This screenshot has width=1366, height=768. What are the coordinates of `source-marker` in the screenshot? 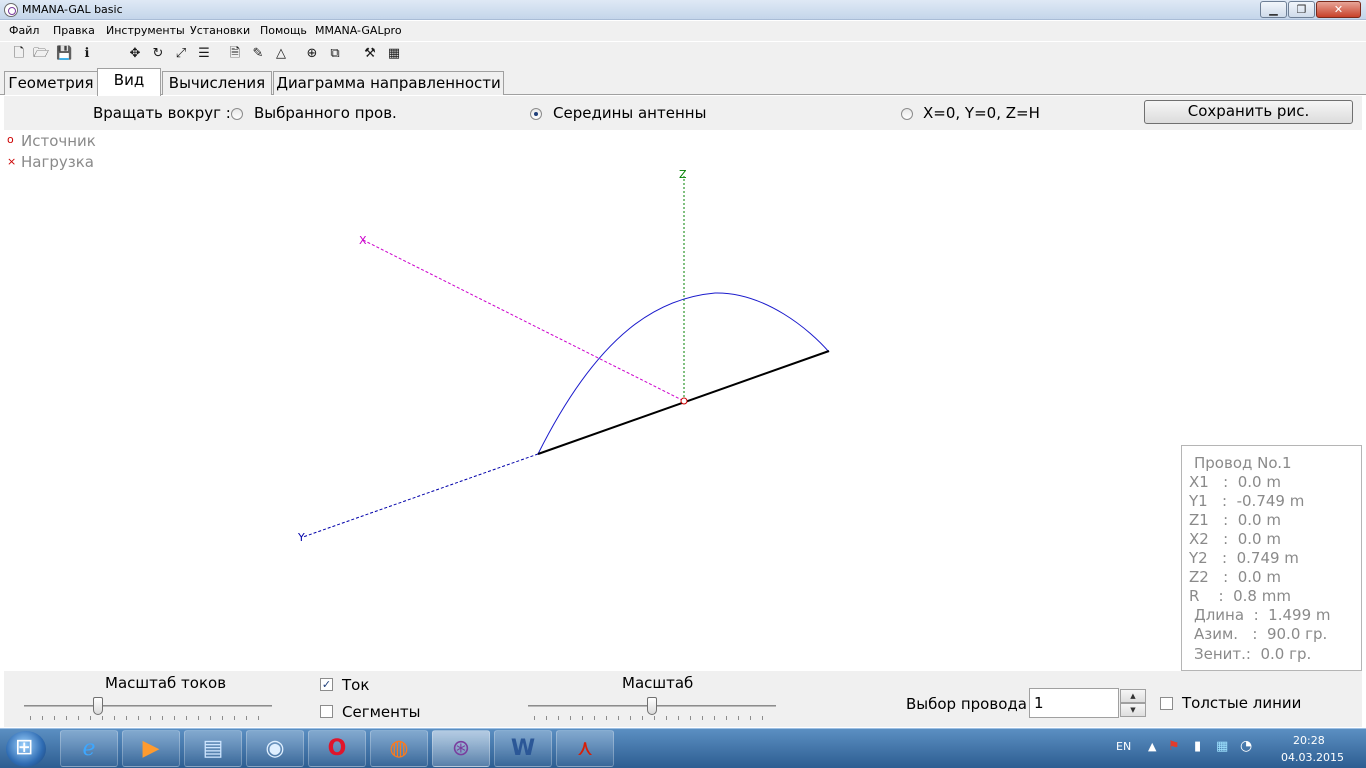 It's located at (684, 401).